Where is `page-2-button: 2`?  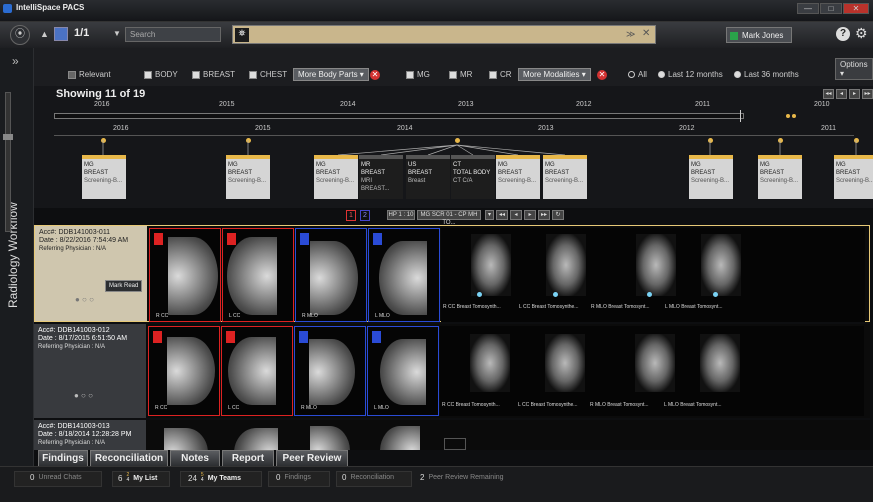
page-2-button: 2 is located at coordinates (365, 215).